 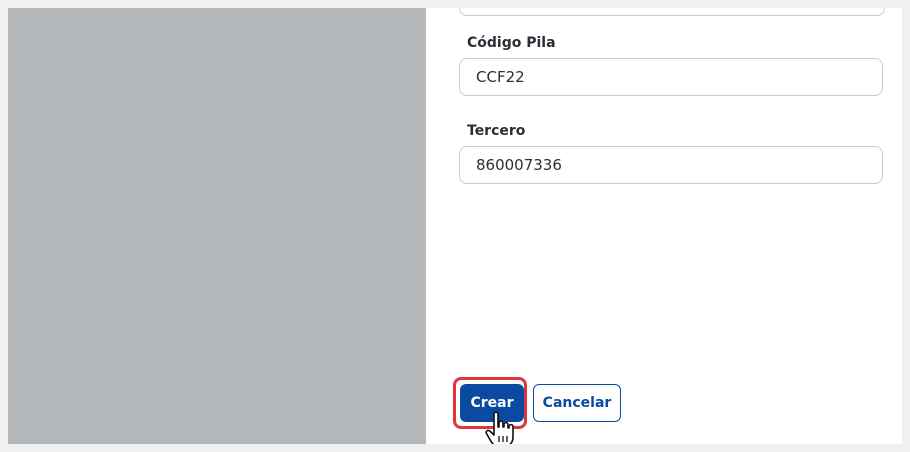 What do you see at coordinates (672, 12) in the screenshot?
I see `previous-field-input` at bounding box center [672, 12].